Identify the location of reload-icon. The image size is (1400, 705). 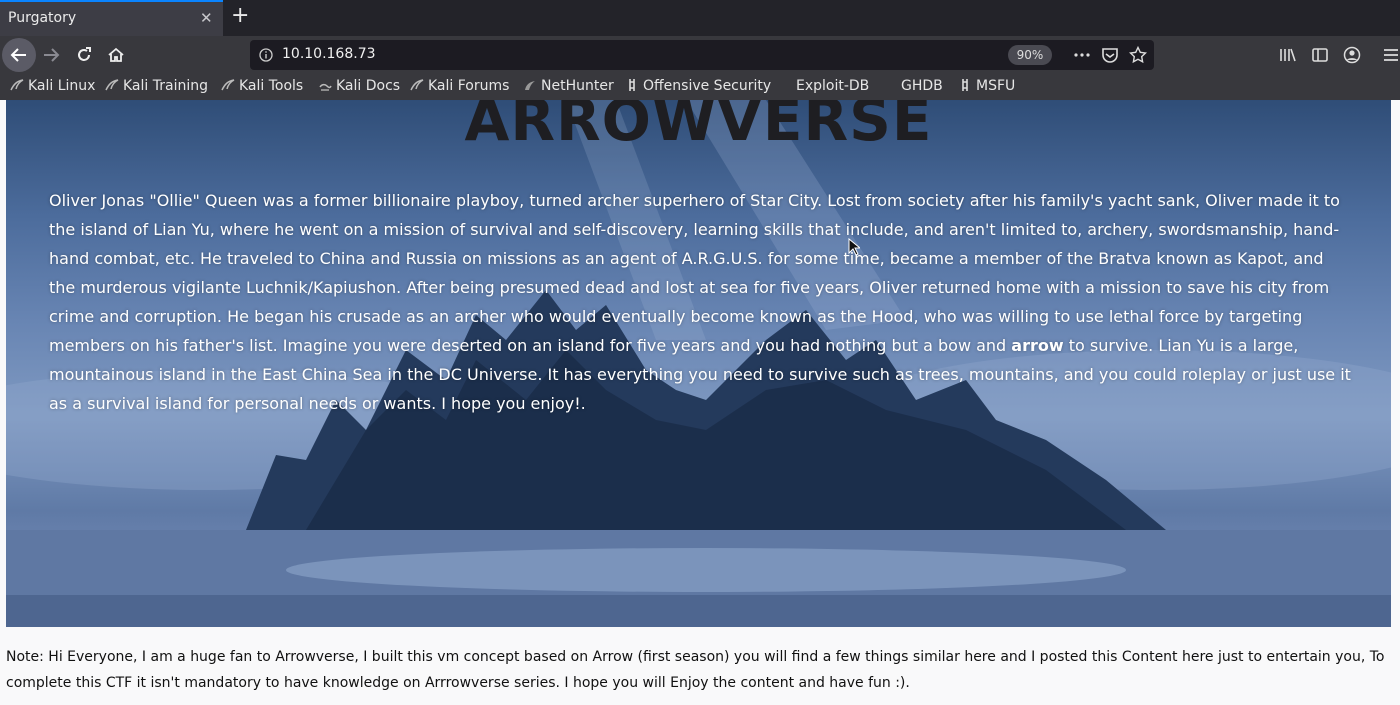
(84, 54).